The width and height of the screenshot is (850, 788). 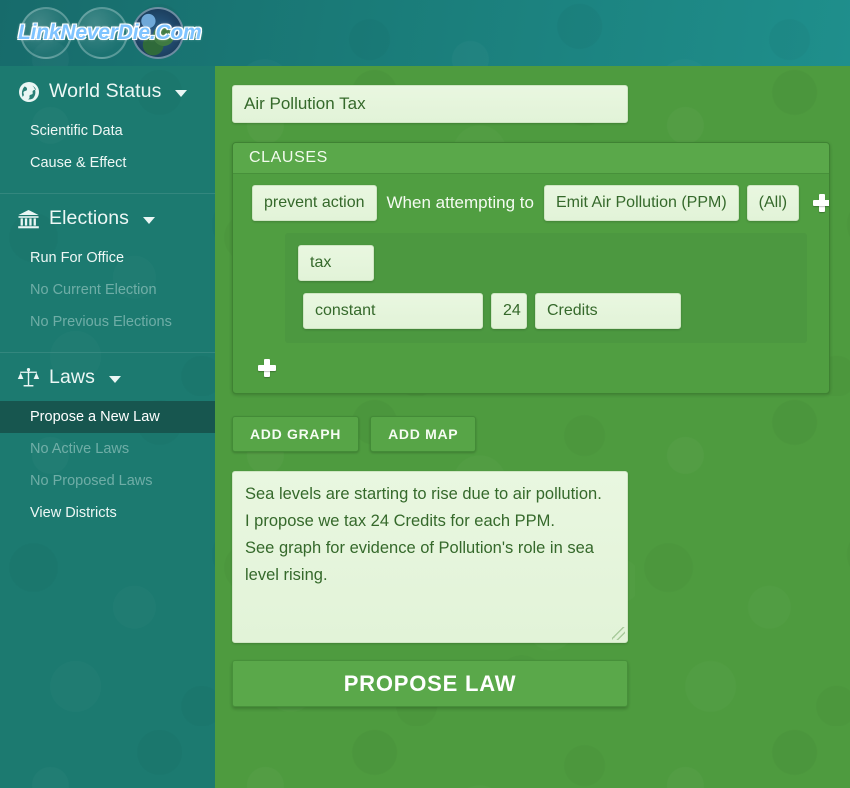 I want to click on clause-effect-value-row: constant 24 Credits, so click(x=546, y=311).